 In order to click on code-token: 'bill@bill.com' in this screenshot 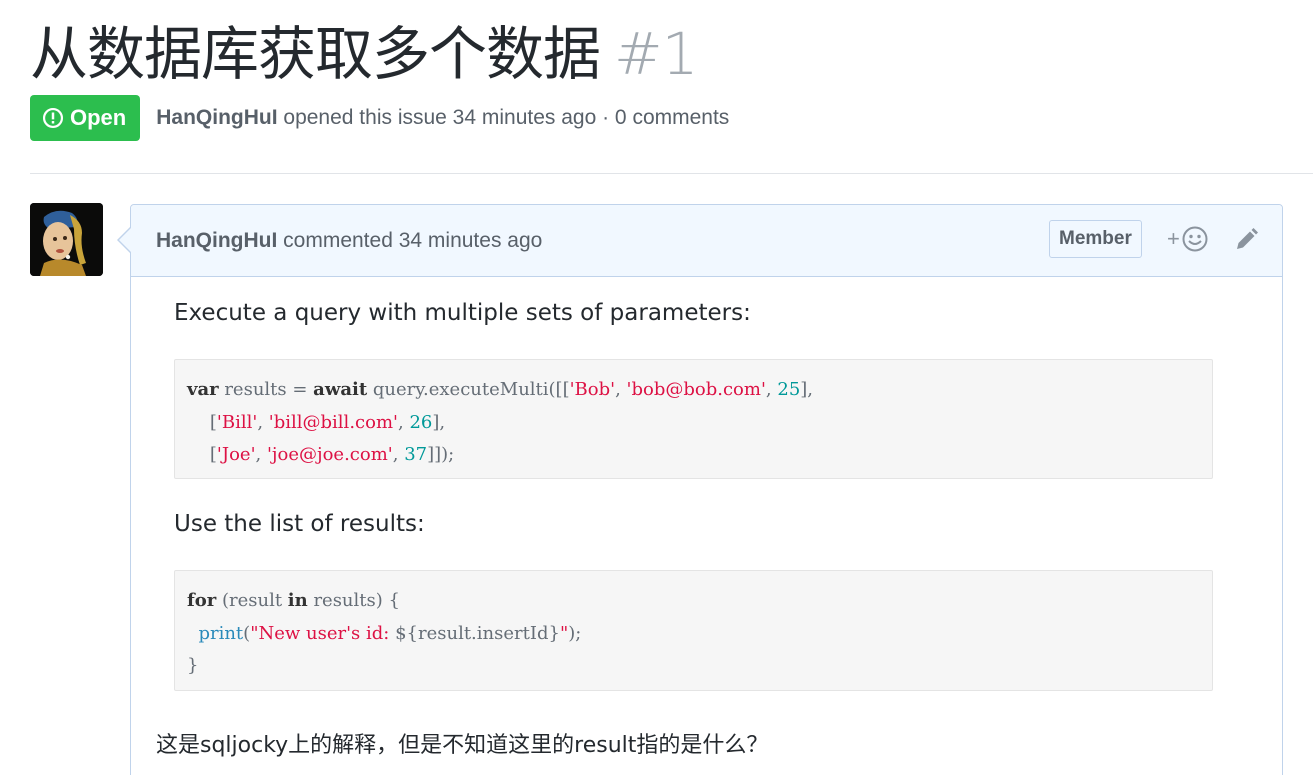, I will do `click(333, 422)`.